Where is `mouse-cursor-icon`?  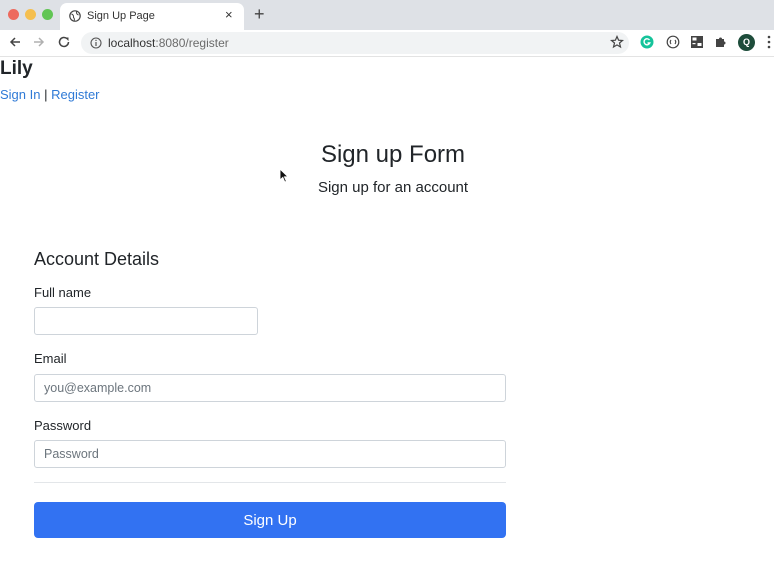
mouse-cursor-icon is located at coordinates (284, 175).